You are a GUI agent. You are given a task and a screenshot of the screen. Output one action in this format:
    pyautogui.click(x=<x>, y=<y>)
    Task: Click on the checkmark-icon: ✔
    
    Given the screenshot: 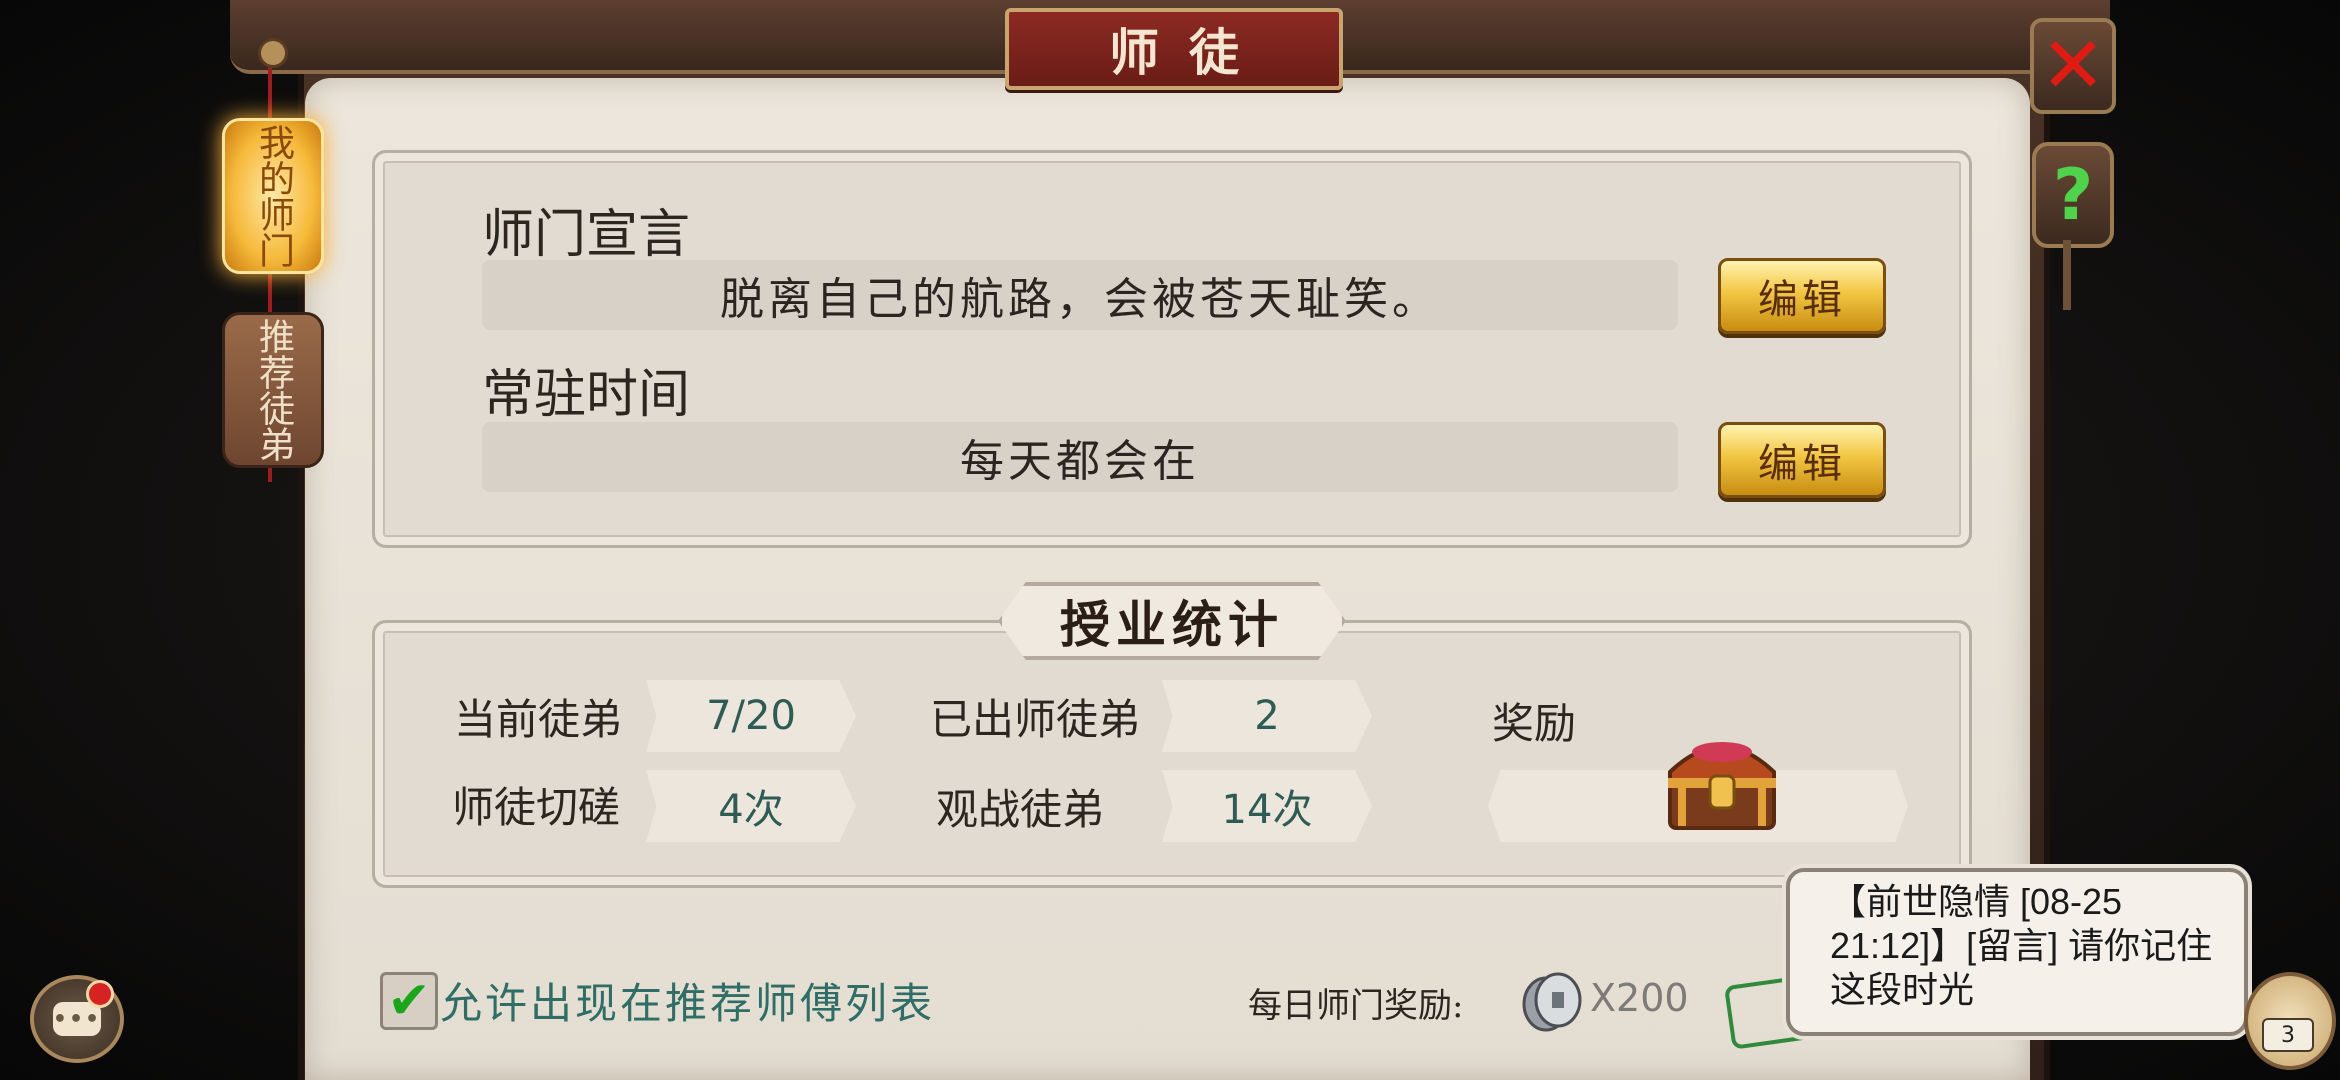 What is the action you would take?
    pyautogui.click(x=409, y=1001)
    